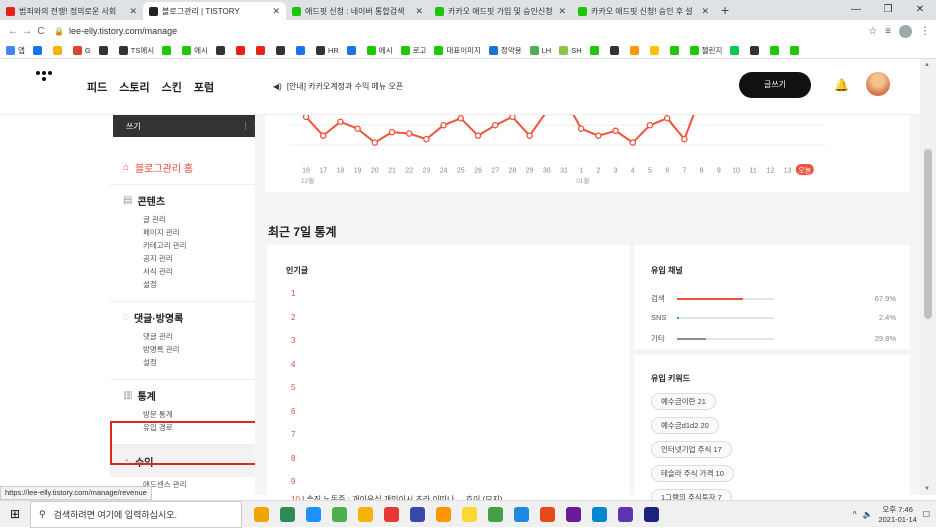  I want to click on top-nav-item: 스토리, so click(134, 87).